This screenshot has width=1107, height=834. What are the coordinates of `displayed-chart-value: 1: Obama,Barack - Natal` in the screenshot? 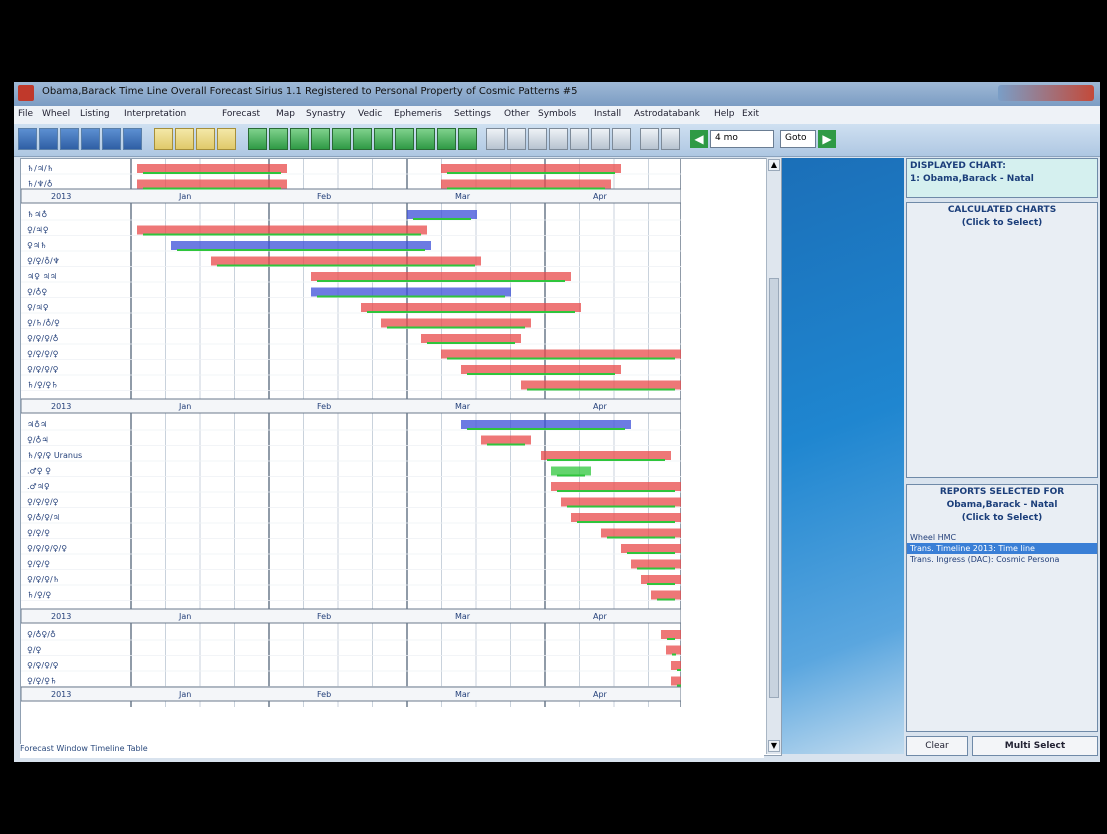 It's located at (1002, 178).